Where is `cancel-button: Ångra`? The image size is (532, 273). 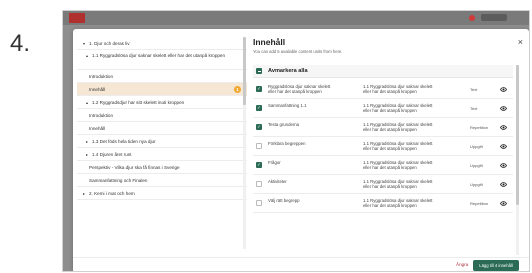
cancel-button: Ångra is located at coordinates (462, 264).